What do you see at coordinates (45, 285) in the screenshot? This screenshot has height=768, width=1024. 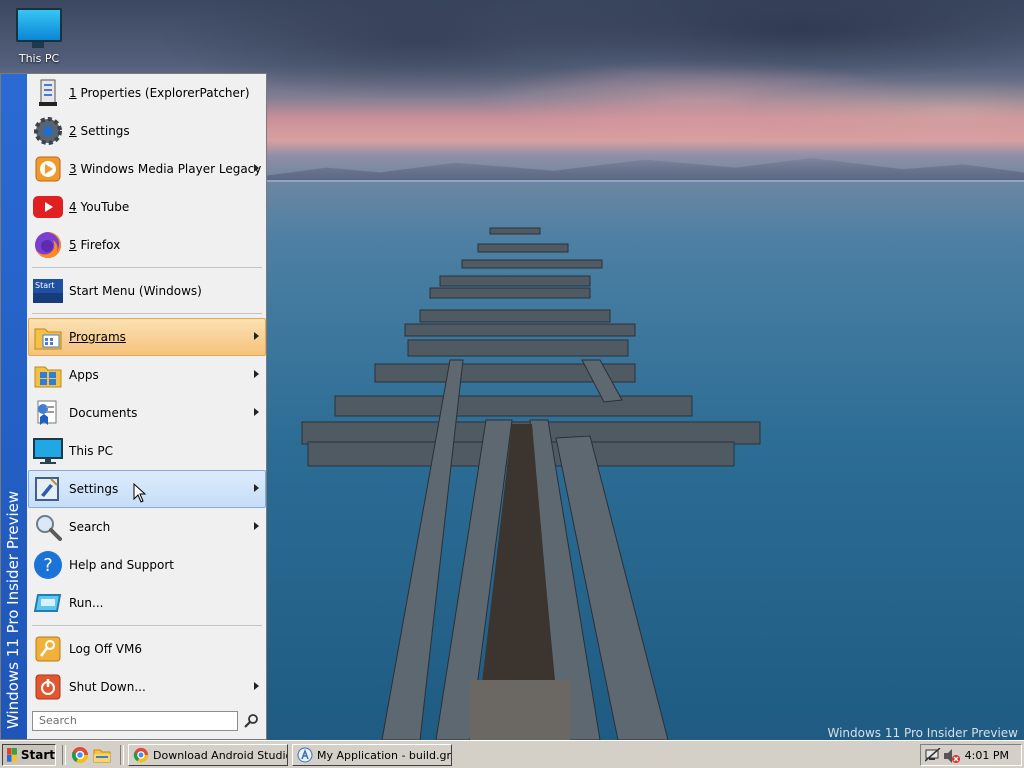 I see `start-tile-text: Start` at bounding box center [45, 285].